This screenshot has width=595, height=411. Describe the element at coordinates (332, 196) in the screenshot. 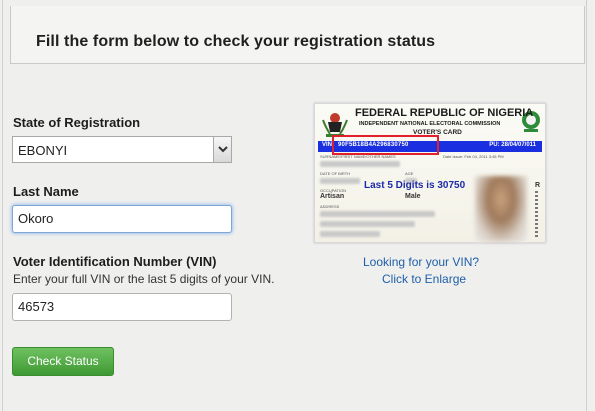

I see `card-occupation-value: Artisan` at that location.